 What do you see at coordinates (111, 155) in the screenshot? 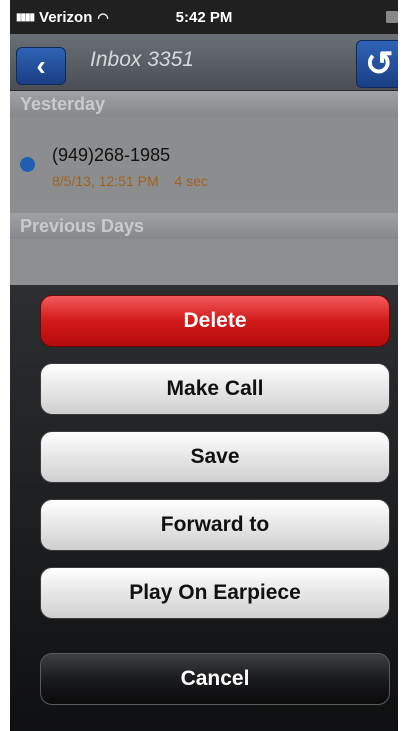
I see `caller-number: (949)268-1985` at bounding box center [111, 155].